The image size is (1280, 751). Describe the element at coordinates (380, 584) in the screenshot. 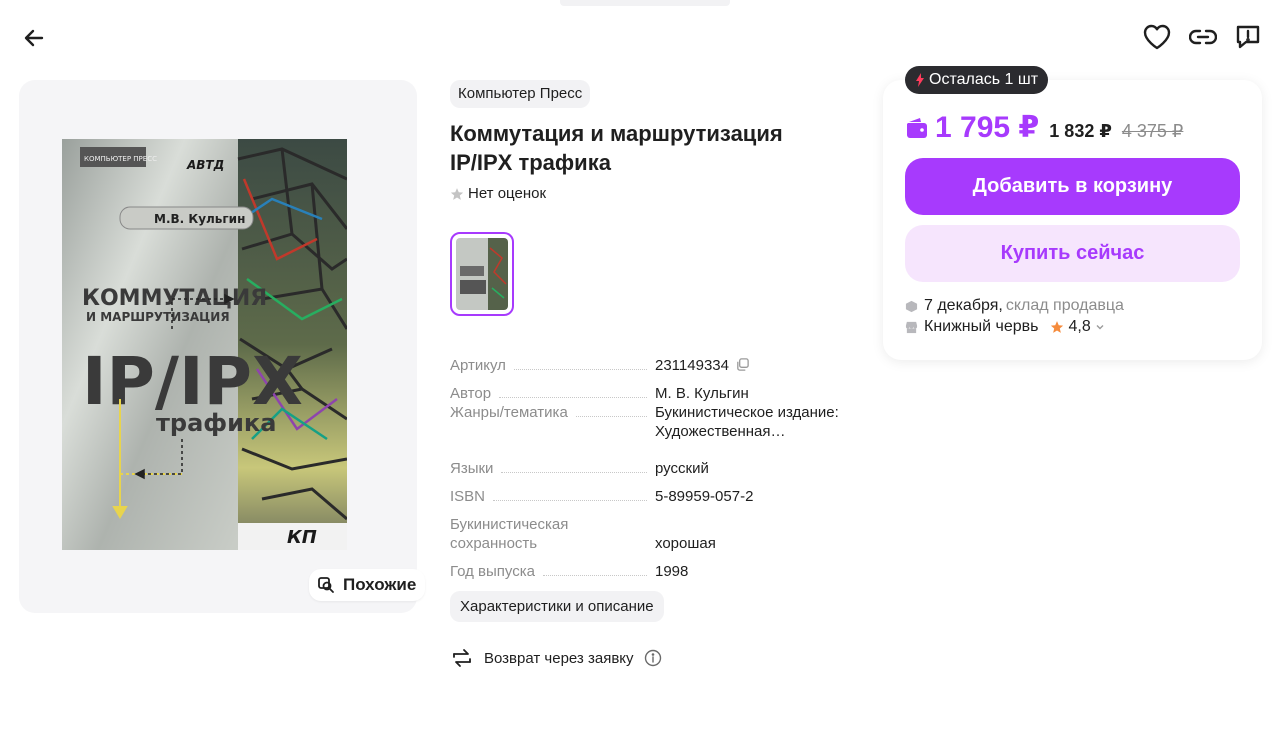

I see `similar-label: Похожие` at that location.